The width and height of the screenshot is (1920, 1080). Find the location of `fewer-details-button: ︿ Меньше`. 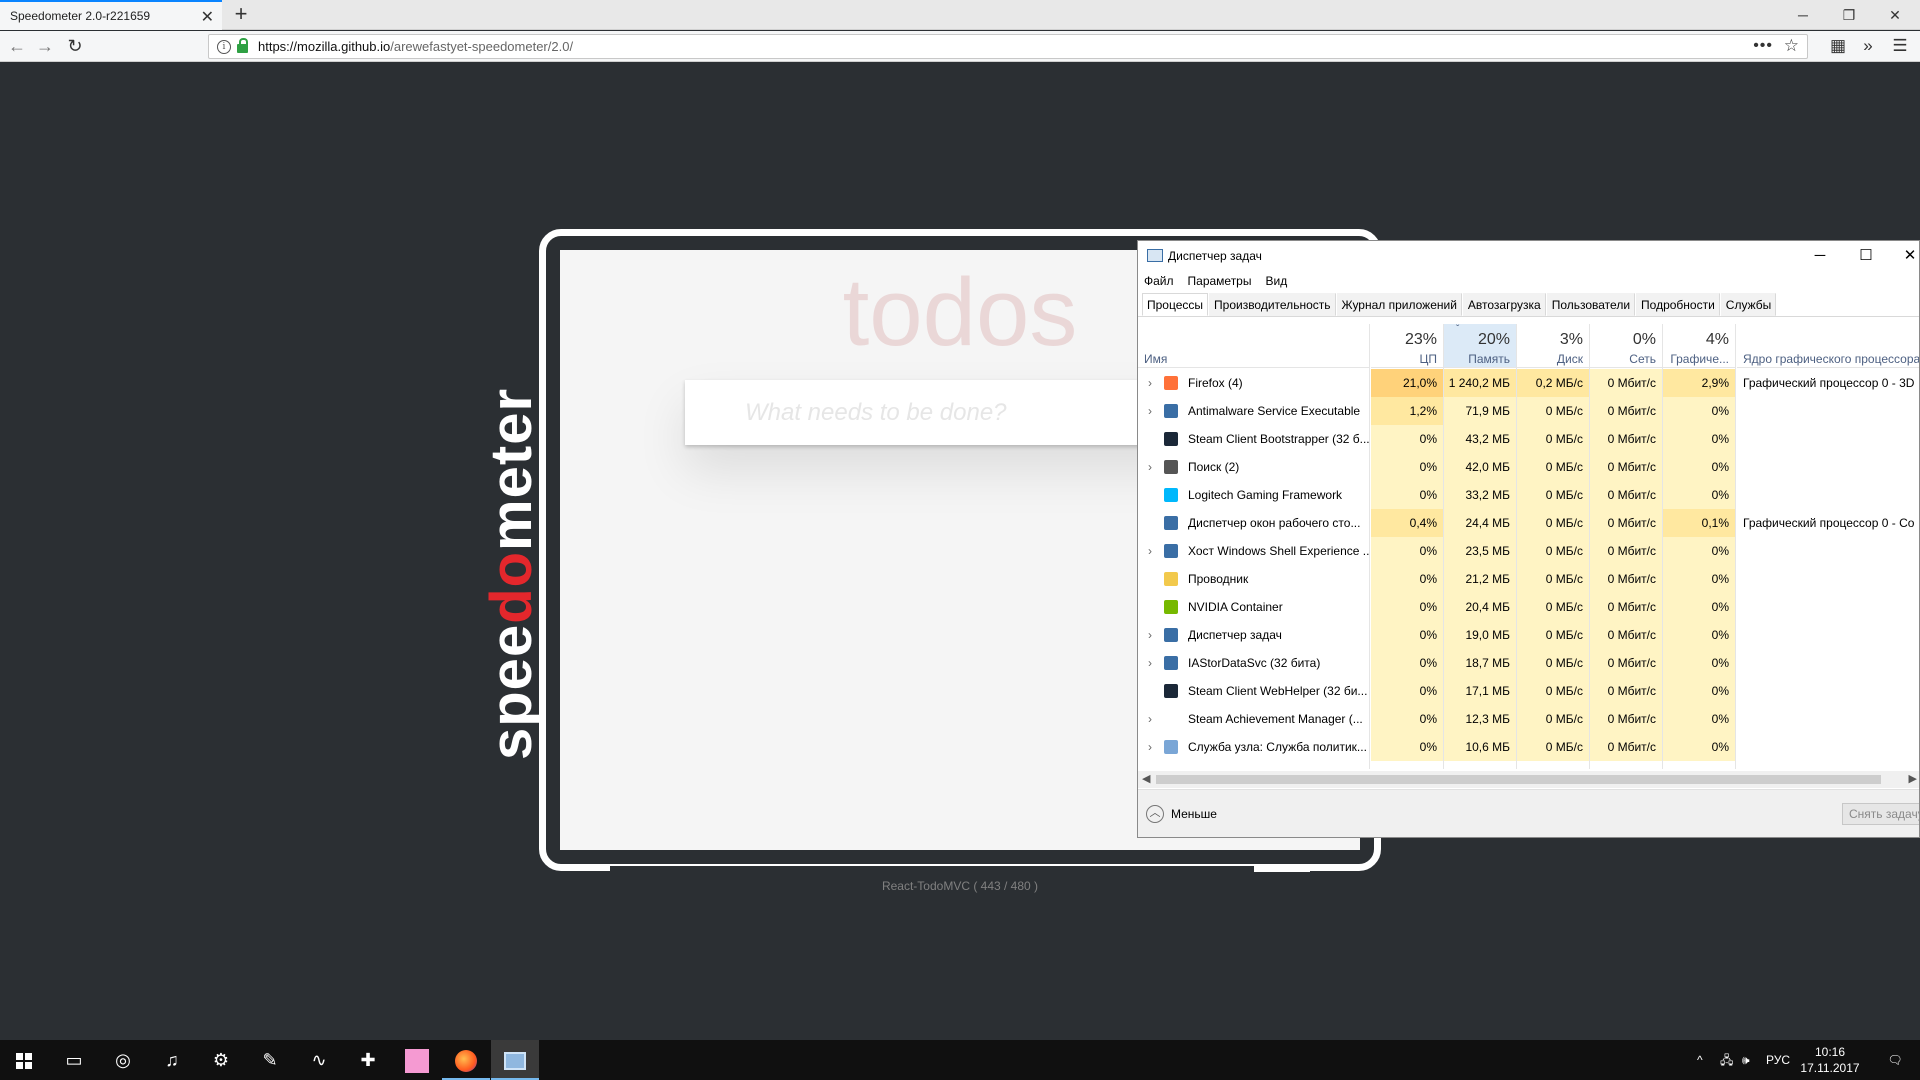

fewer-details-button: ︿ Меньше is located at coordinates (1181, 814).